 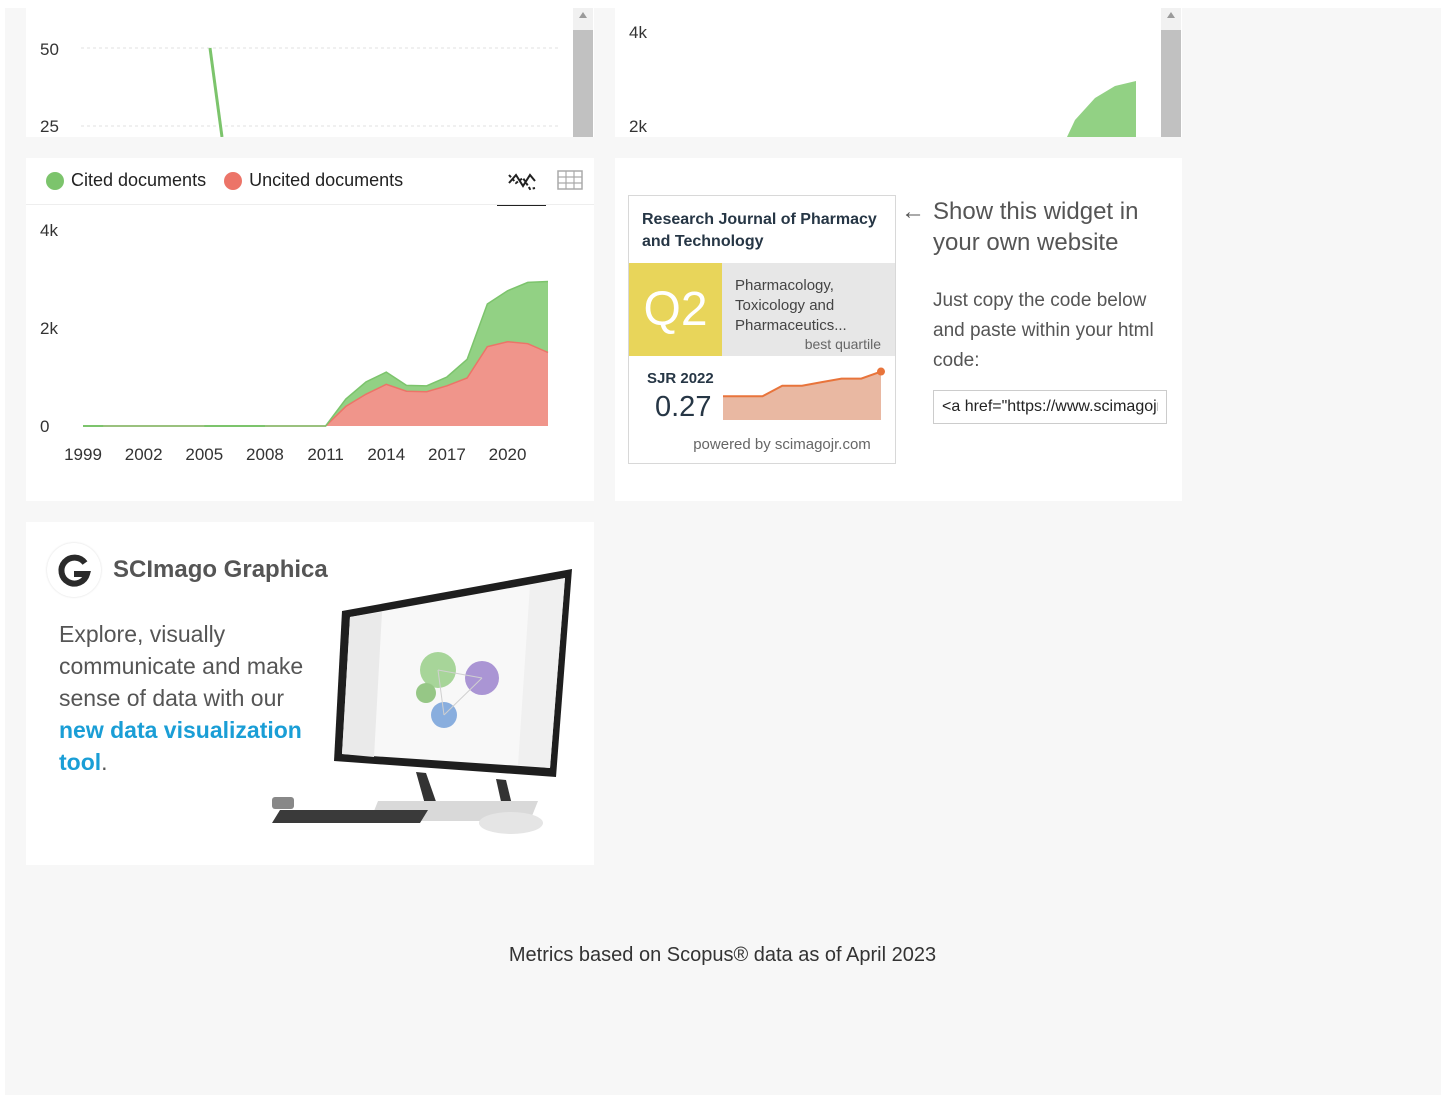 What do you see at coordinates (898, 72) in the screenshot?
I see `top-right-chart-card: 4k 2k` at bounding box center [898, 72].